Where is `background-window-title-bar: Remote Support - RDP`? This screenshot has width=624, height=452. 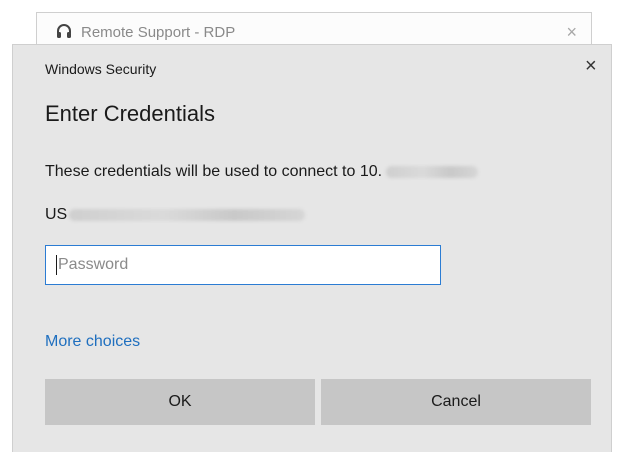
background-window-title-bar: Remote Support - RDP is located at coordinates (145, 32).